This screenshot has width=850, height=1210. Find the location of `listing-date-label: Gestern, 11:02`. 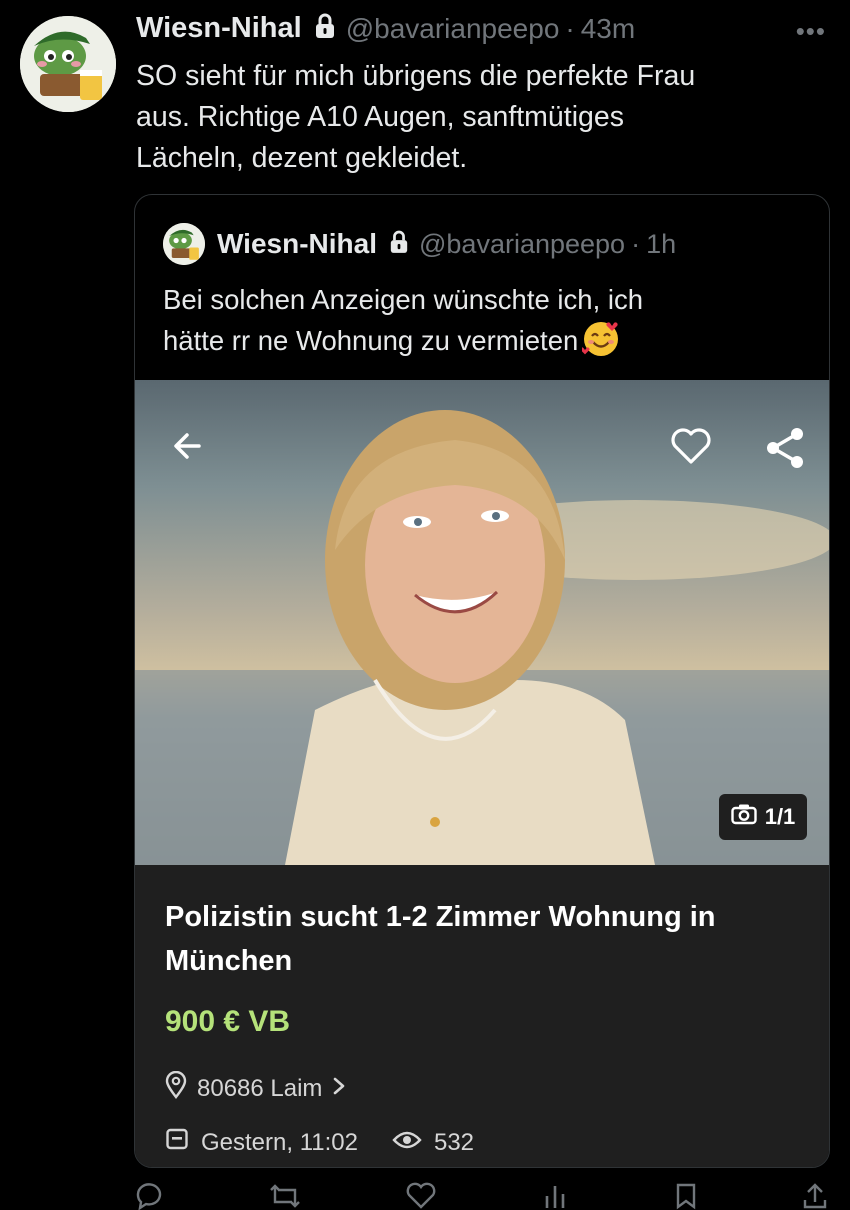

listing-date-label: Gestern, 11:02 is located at coordinates (279, 1142).